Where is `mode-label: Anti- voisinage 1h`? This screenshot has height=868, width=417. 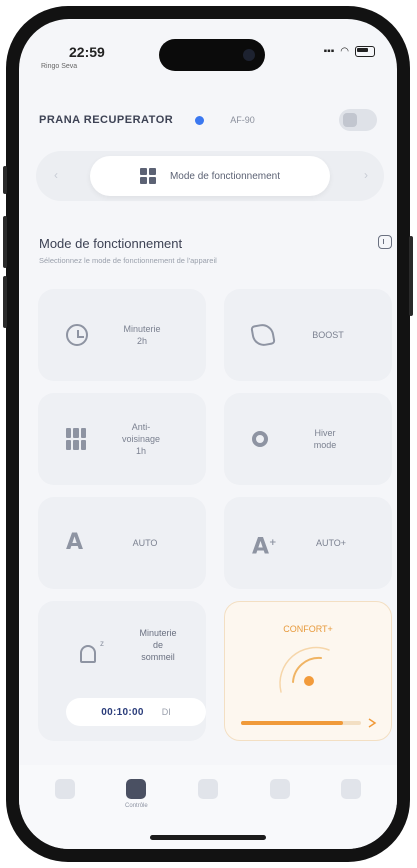
mode-label: Anti- voisinage 1h is located at coordinates (141, 439).